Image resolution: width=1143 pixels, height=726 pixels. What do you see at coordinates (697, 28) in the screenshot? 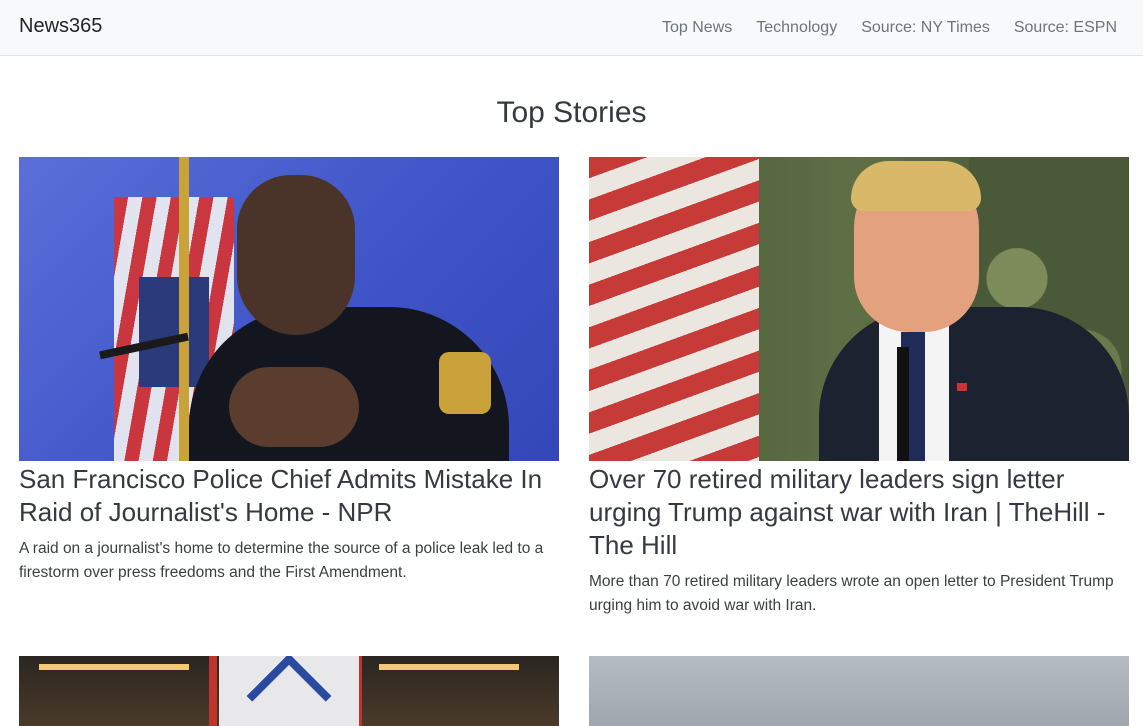
I see `nav-link-top-news: Top News` at bounding box center [697, 28].